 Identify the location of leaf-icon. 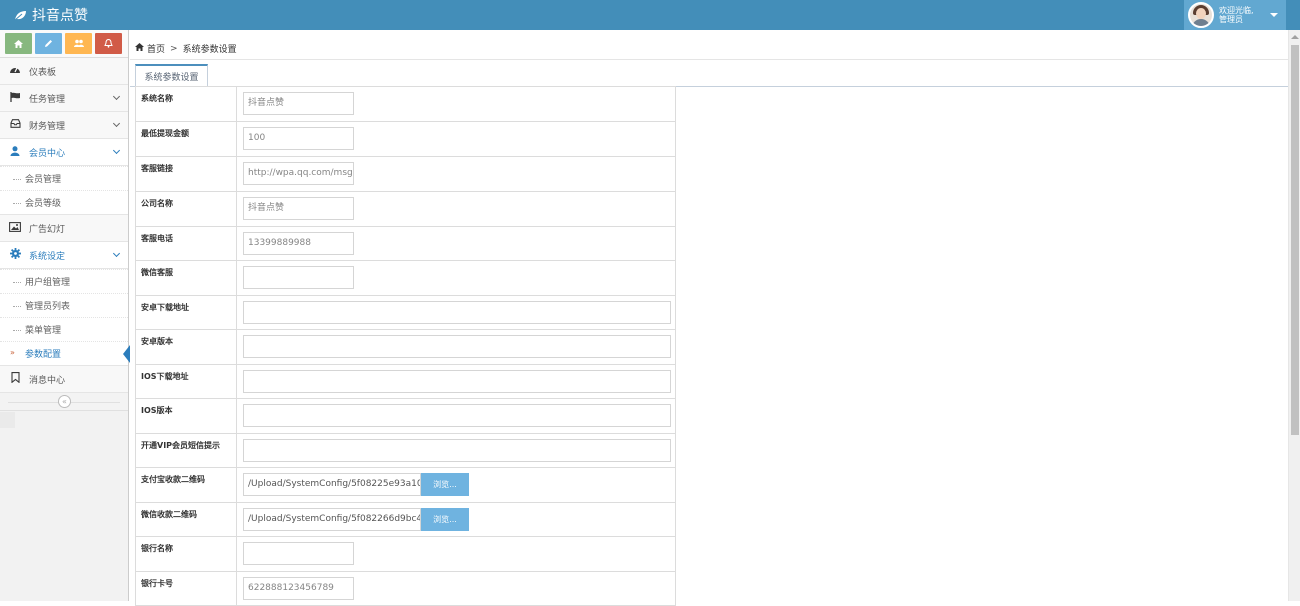
(20, 15).